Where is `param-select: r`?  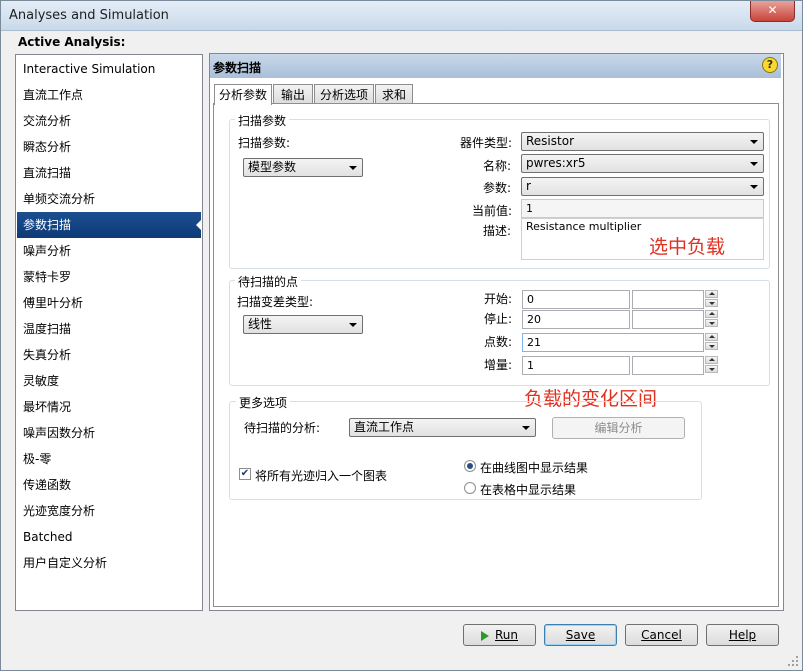
param-select: r is located at coordinates (642, 186).